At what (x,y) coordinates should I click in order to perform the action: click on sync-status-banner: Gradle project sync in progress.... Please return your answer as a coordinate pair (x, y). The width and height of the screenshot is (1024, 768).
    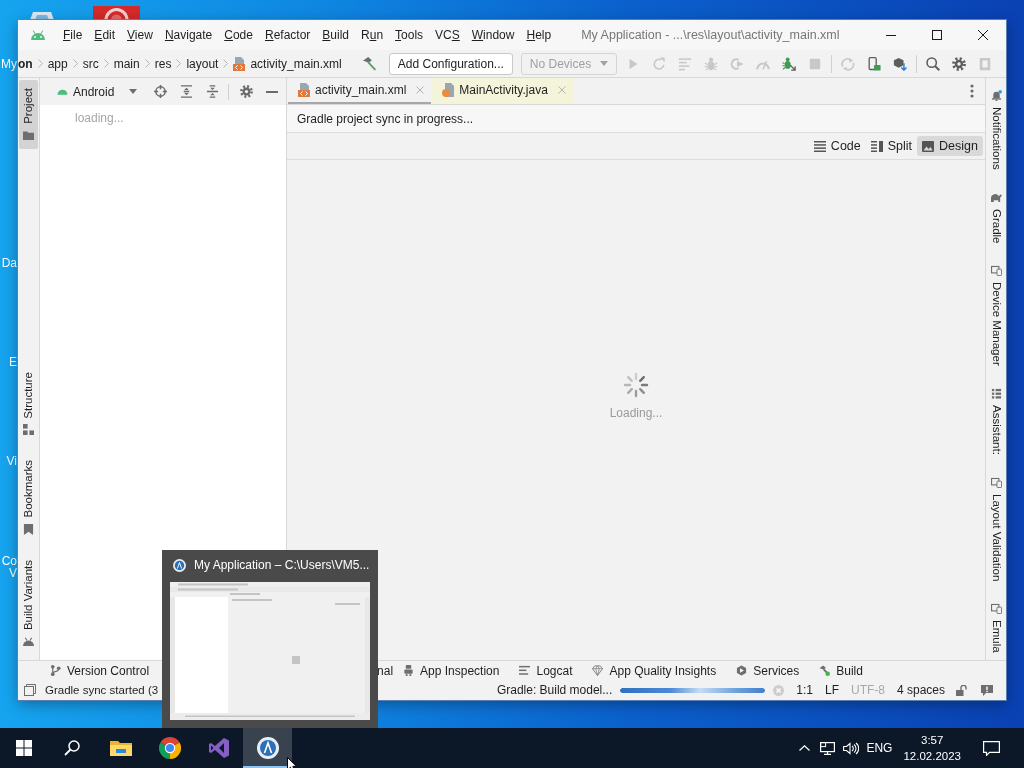
    Looking at the image, I should click on (636, 119).